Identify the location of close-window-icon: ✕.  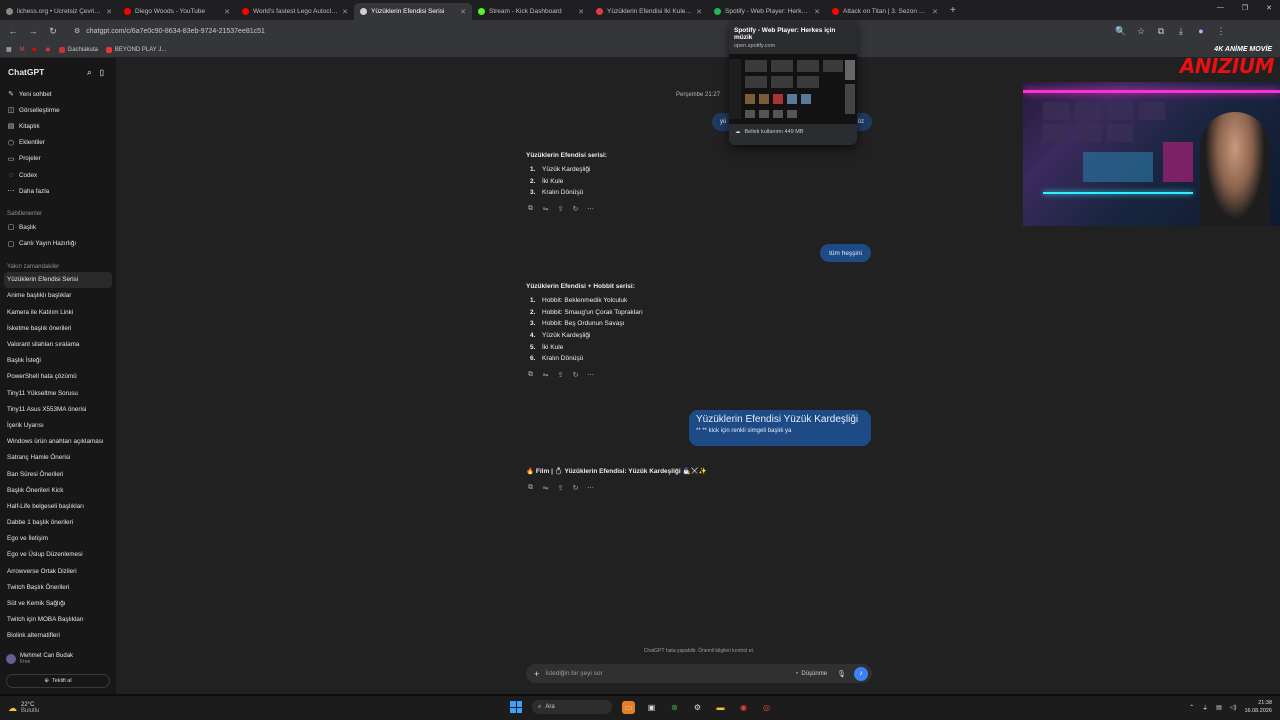
(1269, 8).